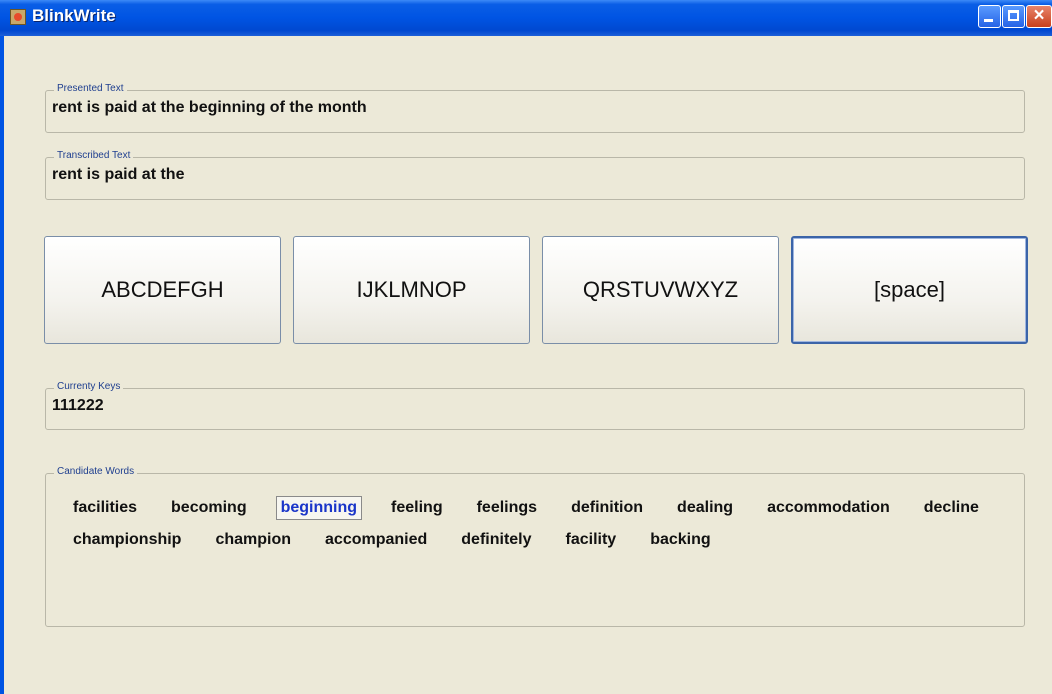 This screenshot has height=694, width=1052. Describe the element at coordinates (680, 540) in the screenshot. I see `candidate-word: backing` at that location.